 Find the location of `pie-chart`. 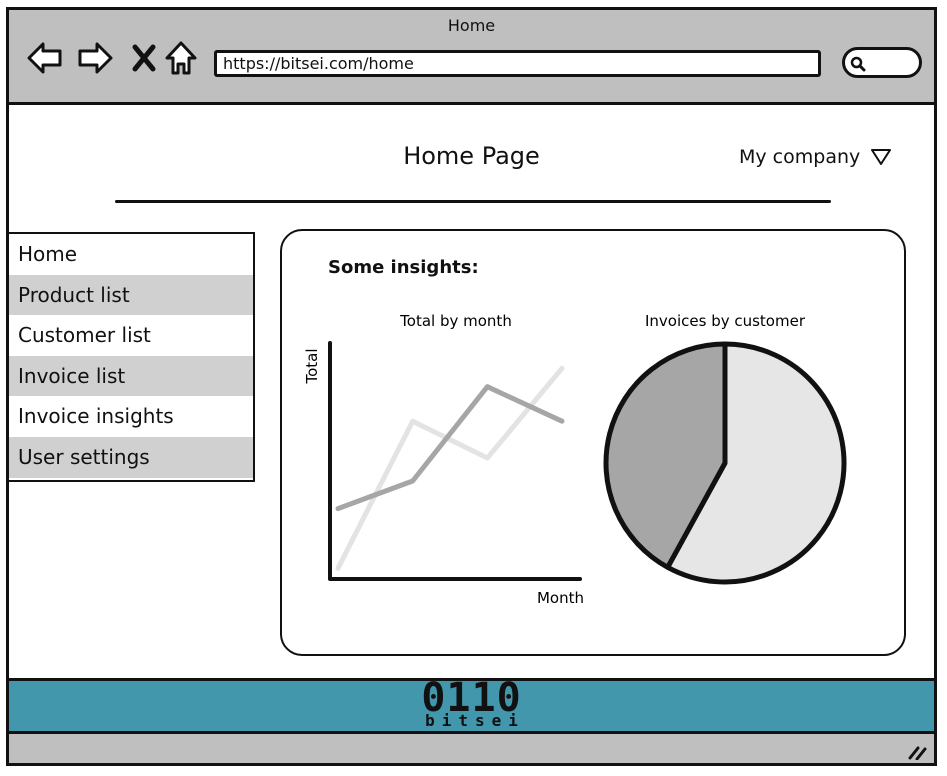

pie-chart is located at coordinates (725, 463).